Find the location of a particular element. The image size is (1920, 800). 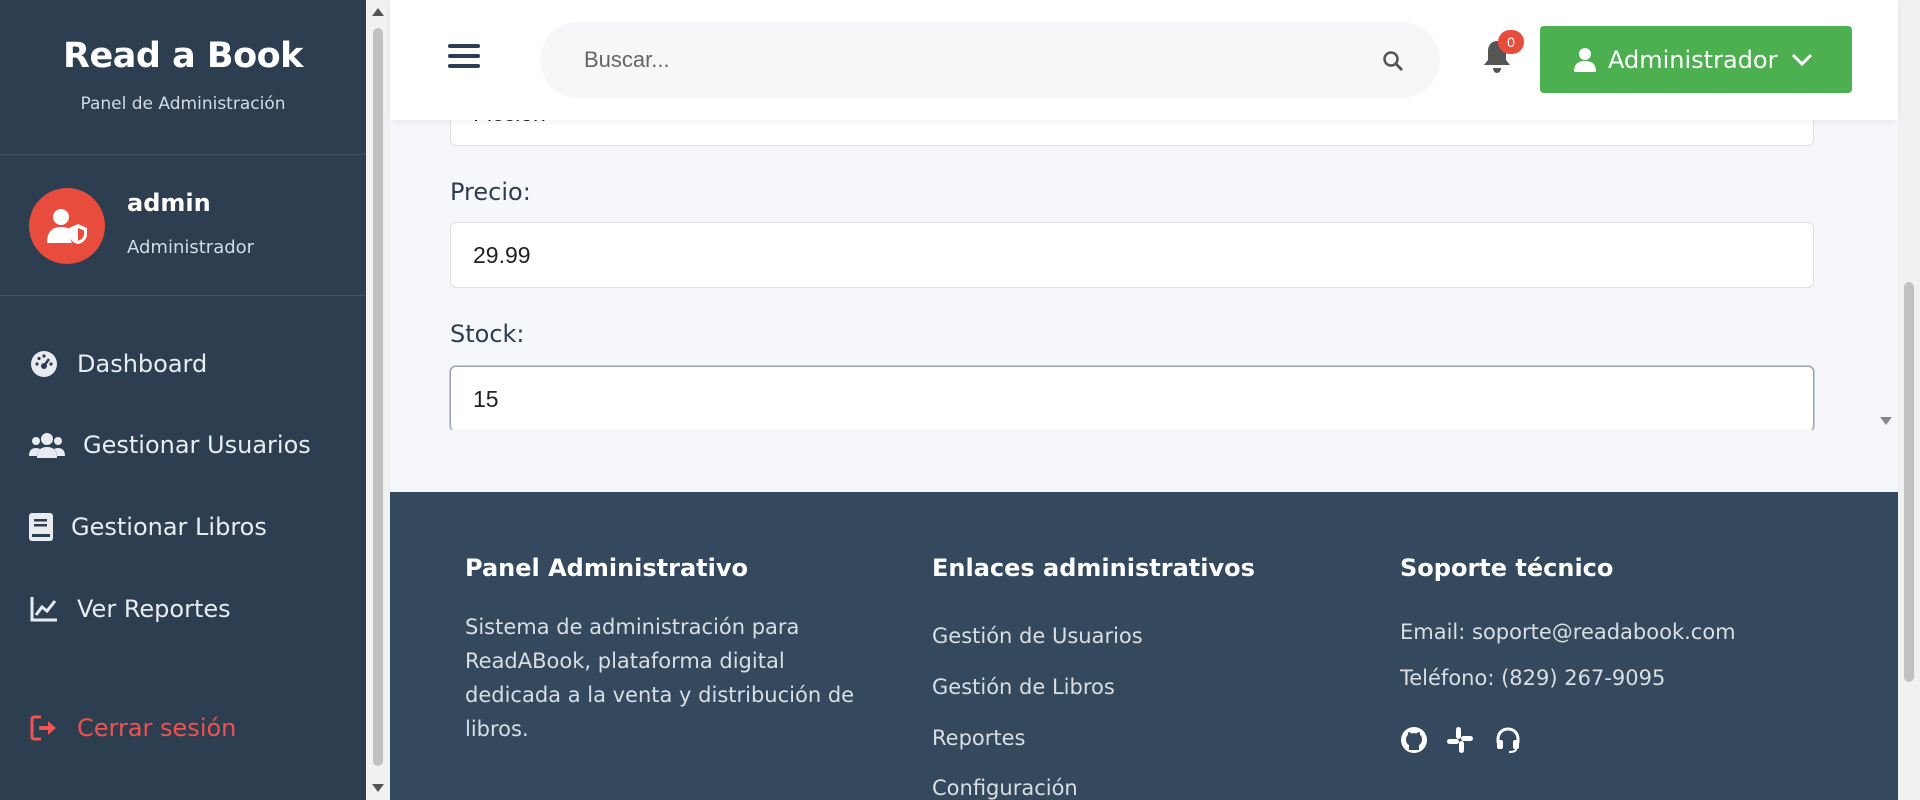

price-input is located at coordinates (1132, 255).